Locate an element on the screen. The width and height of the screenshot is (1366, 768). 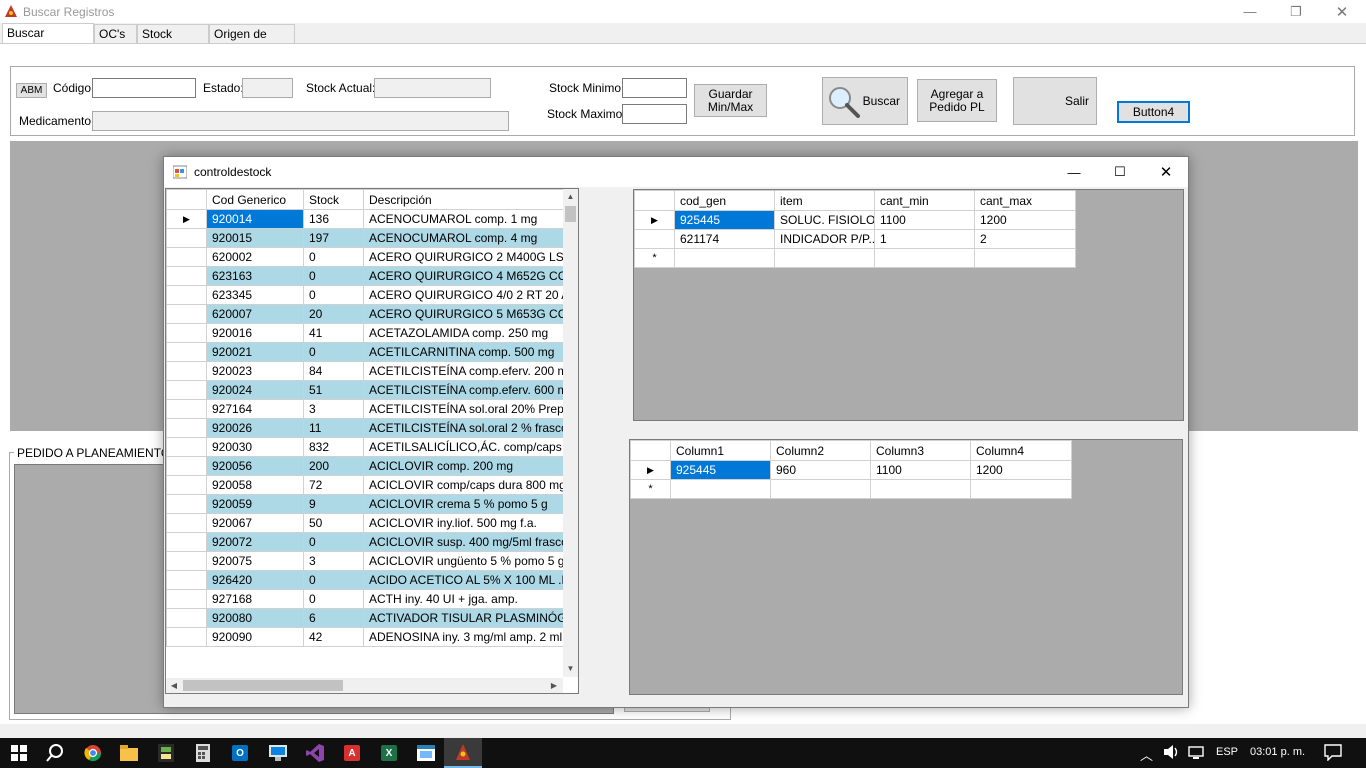
stock-cell: ACENOCUMAROL comp. 1 mg is located at coordinates (464, 219).